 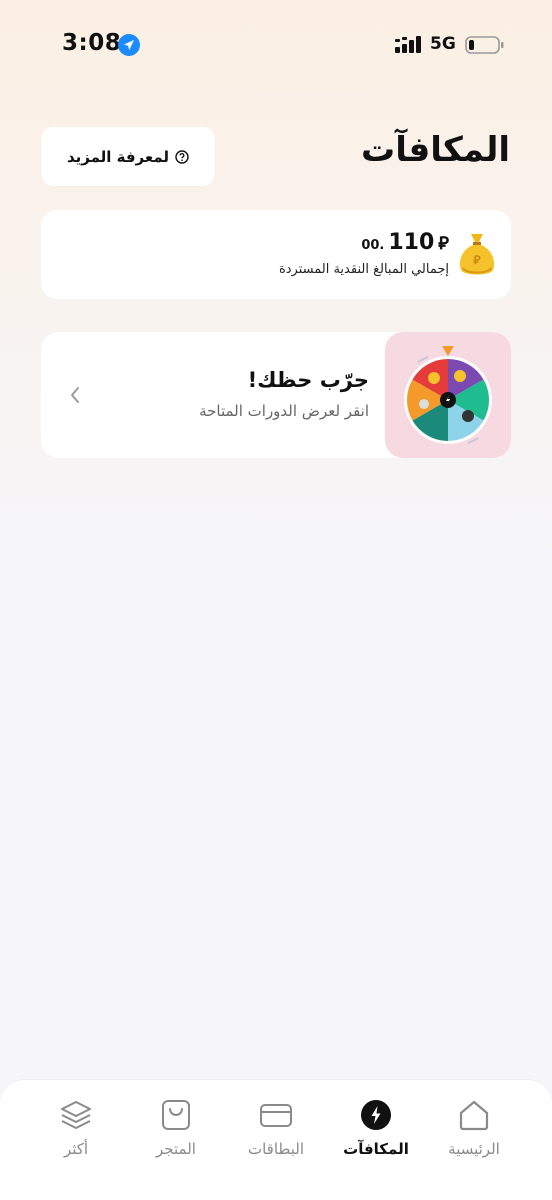 I want to click on status-time: 3:08, so click(x=92, y=43).